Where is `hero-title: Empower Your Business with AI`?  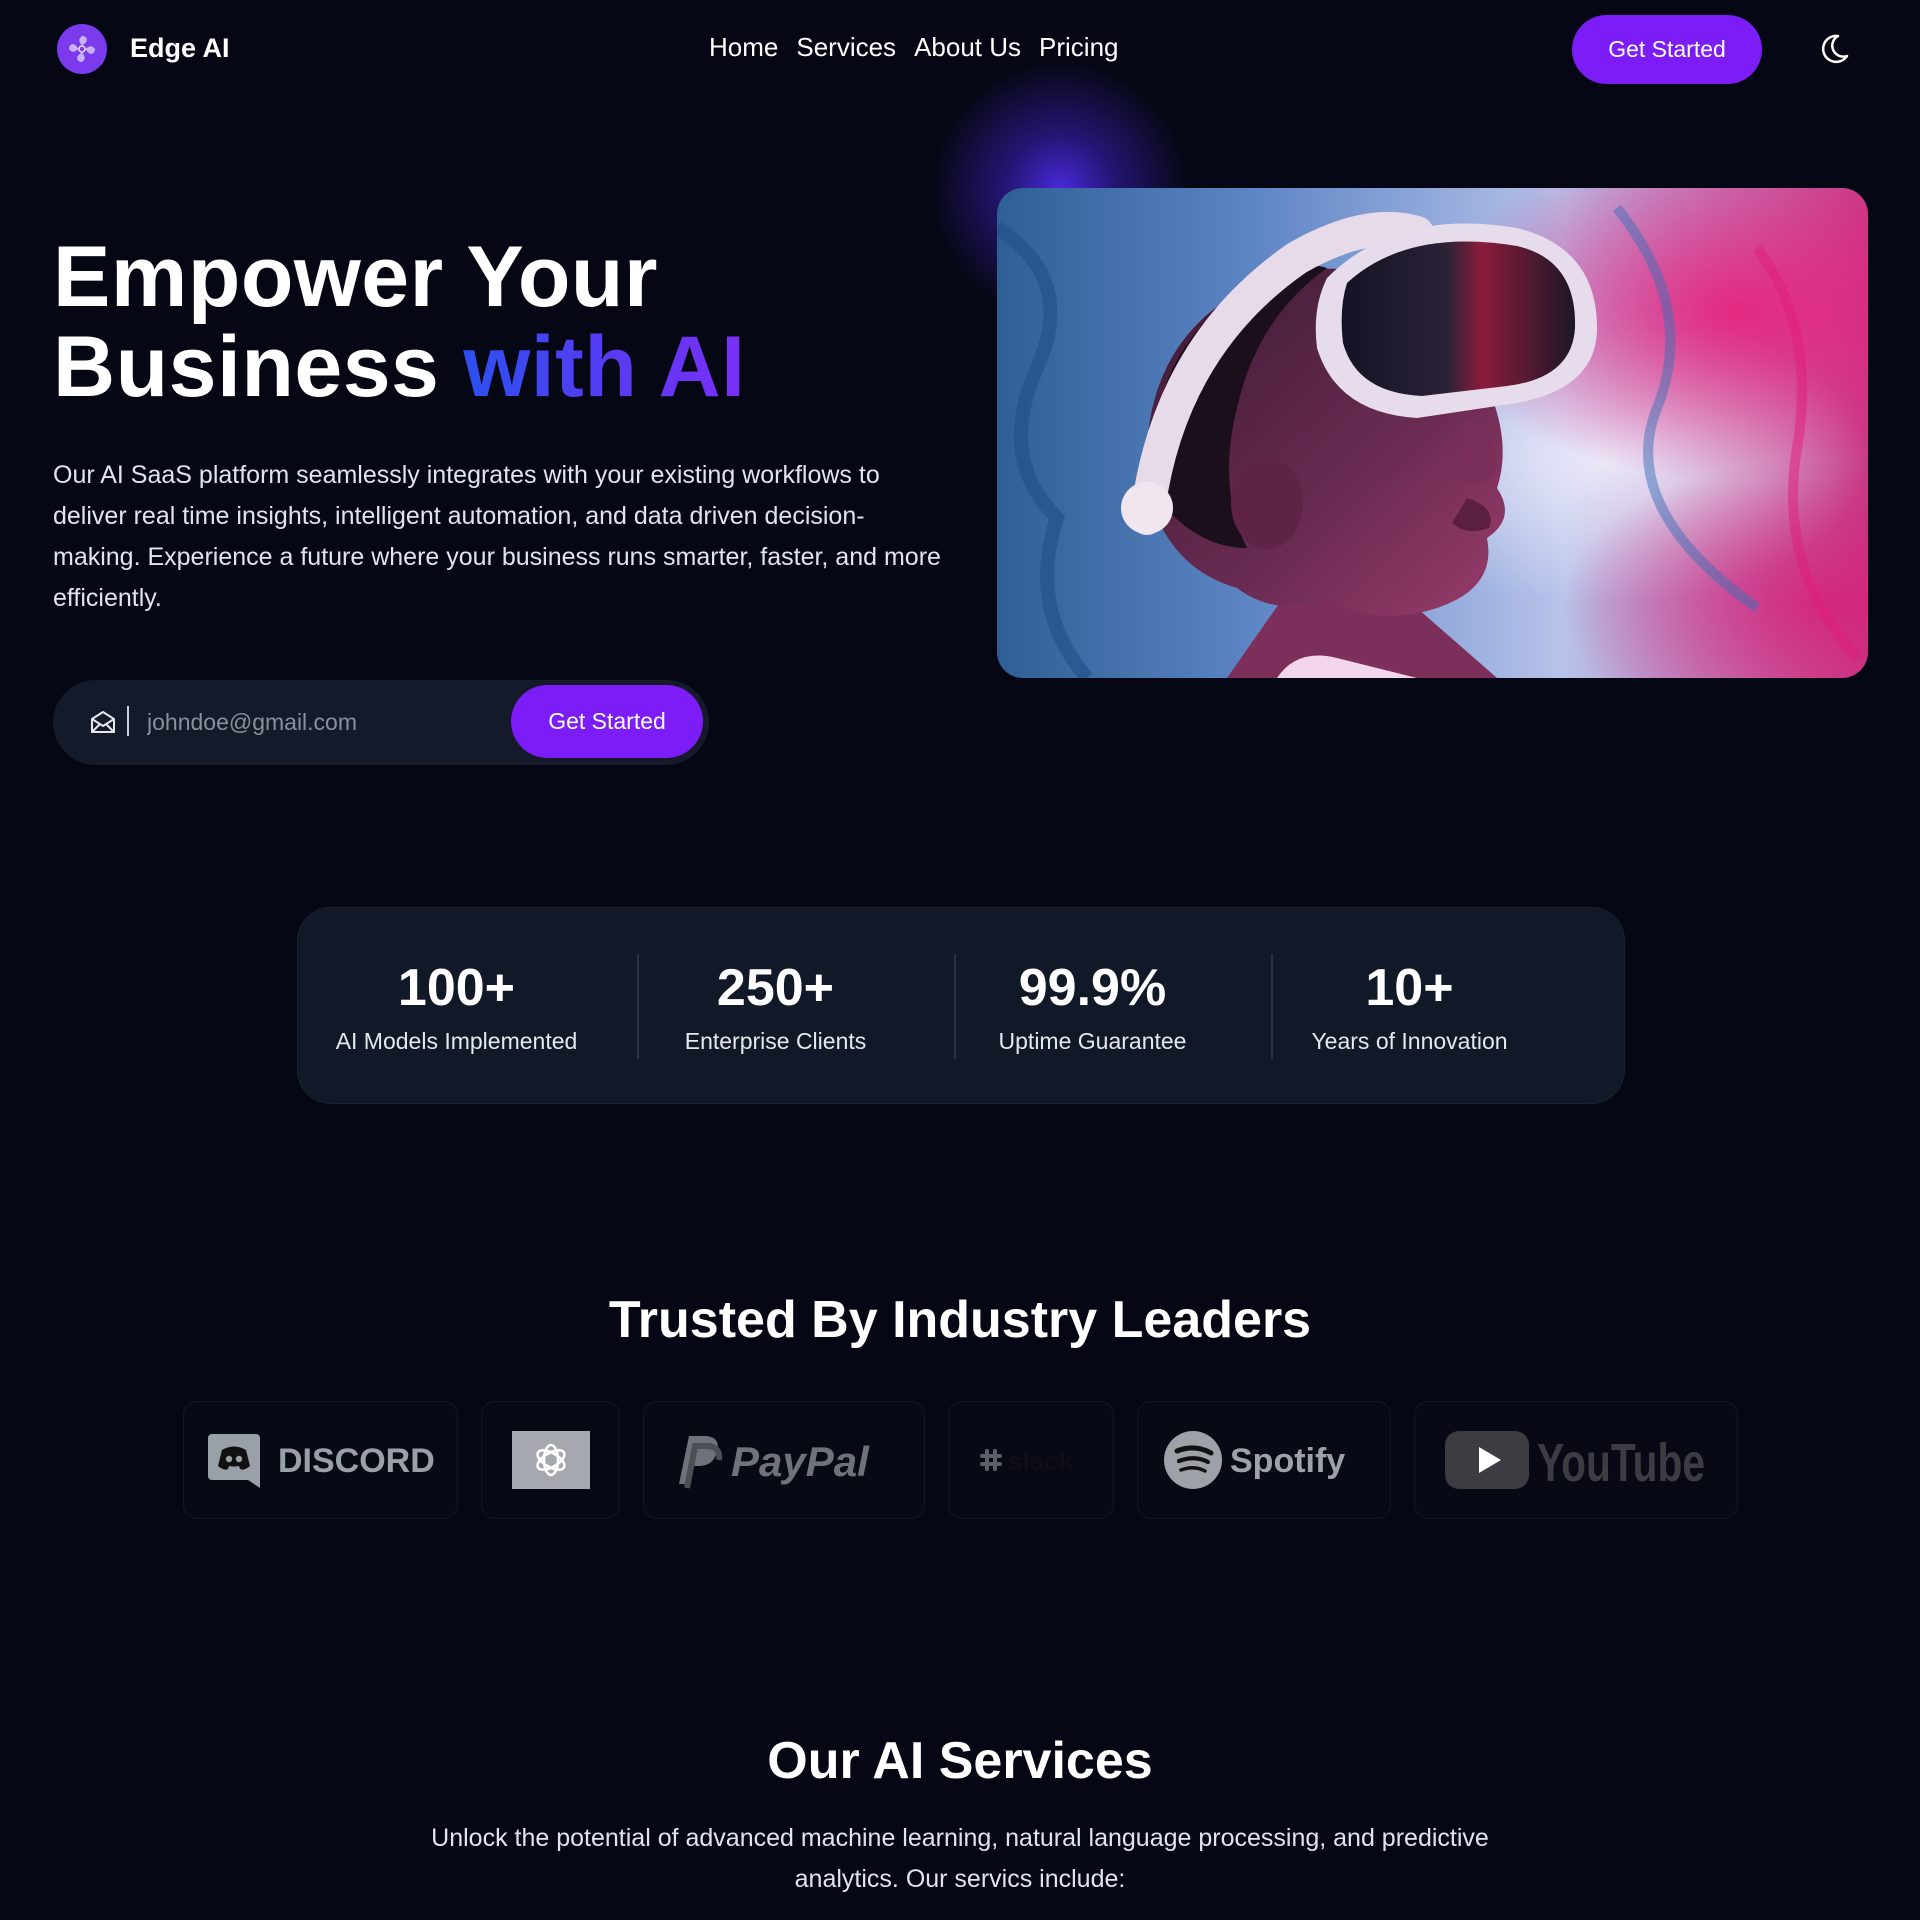 hero-title: Empower Your Business with AI is located at coordinates (399, 322).